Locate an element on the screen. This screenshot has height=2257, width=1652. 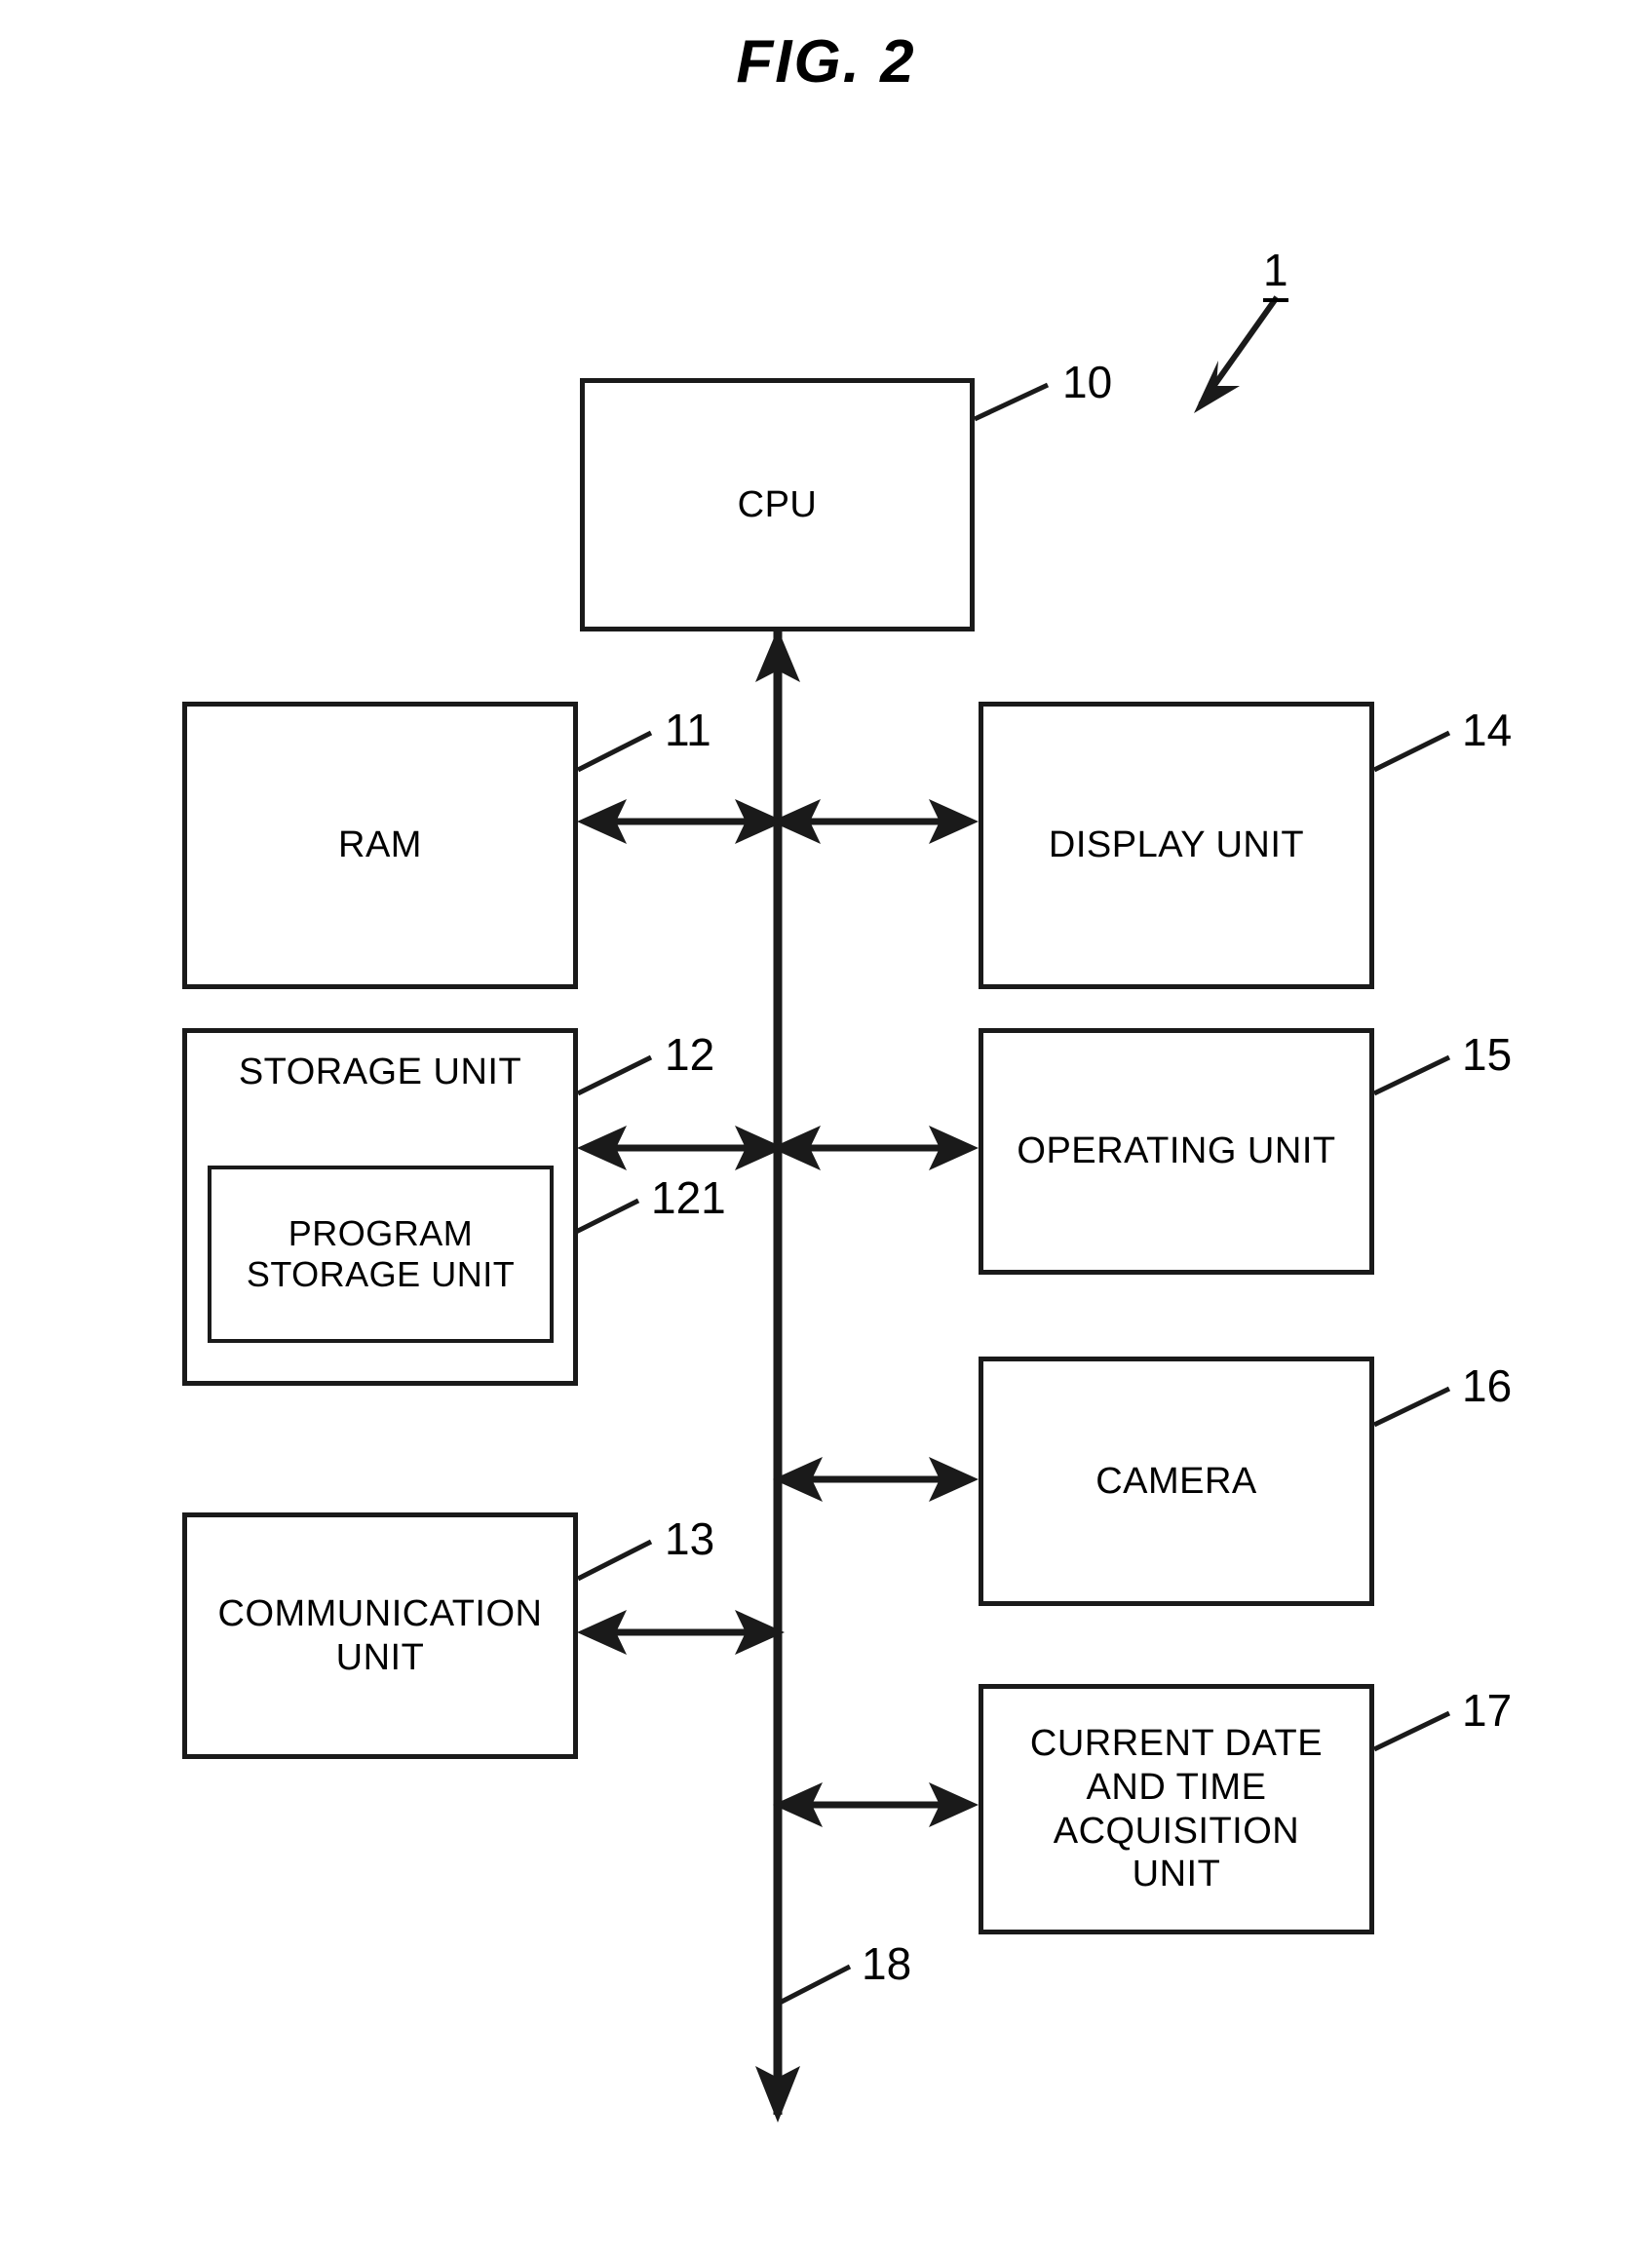
block-operating-unit-label: OPERATING UNIT is located at coordinates (1176, 1151).